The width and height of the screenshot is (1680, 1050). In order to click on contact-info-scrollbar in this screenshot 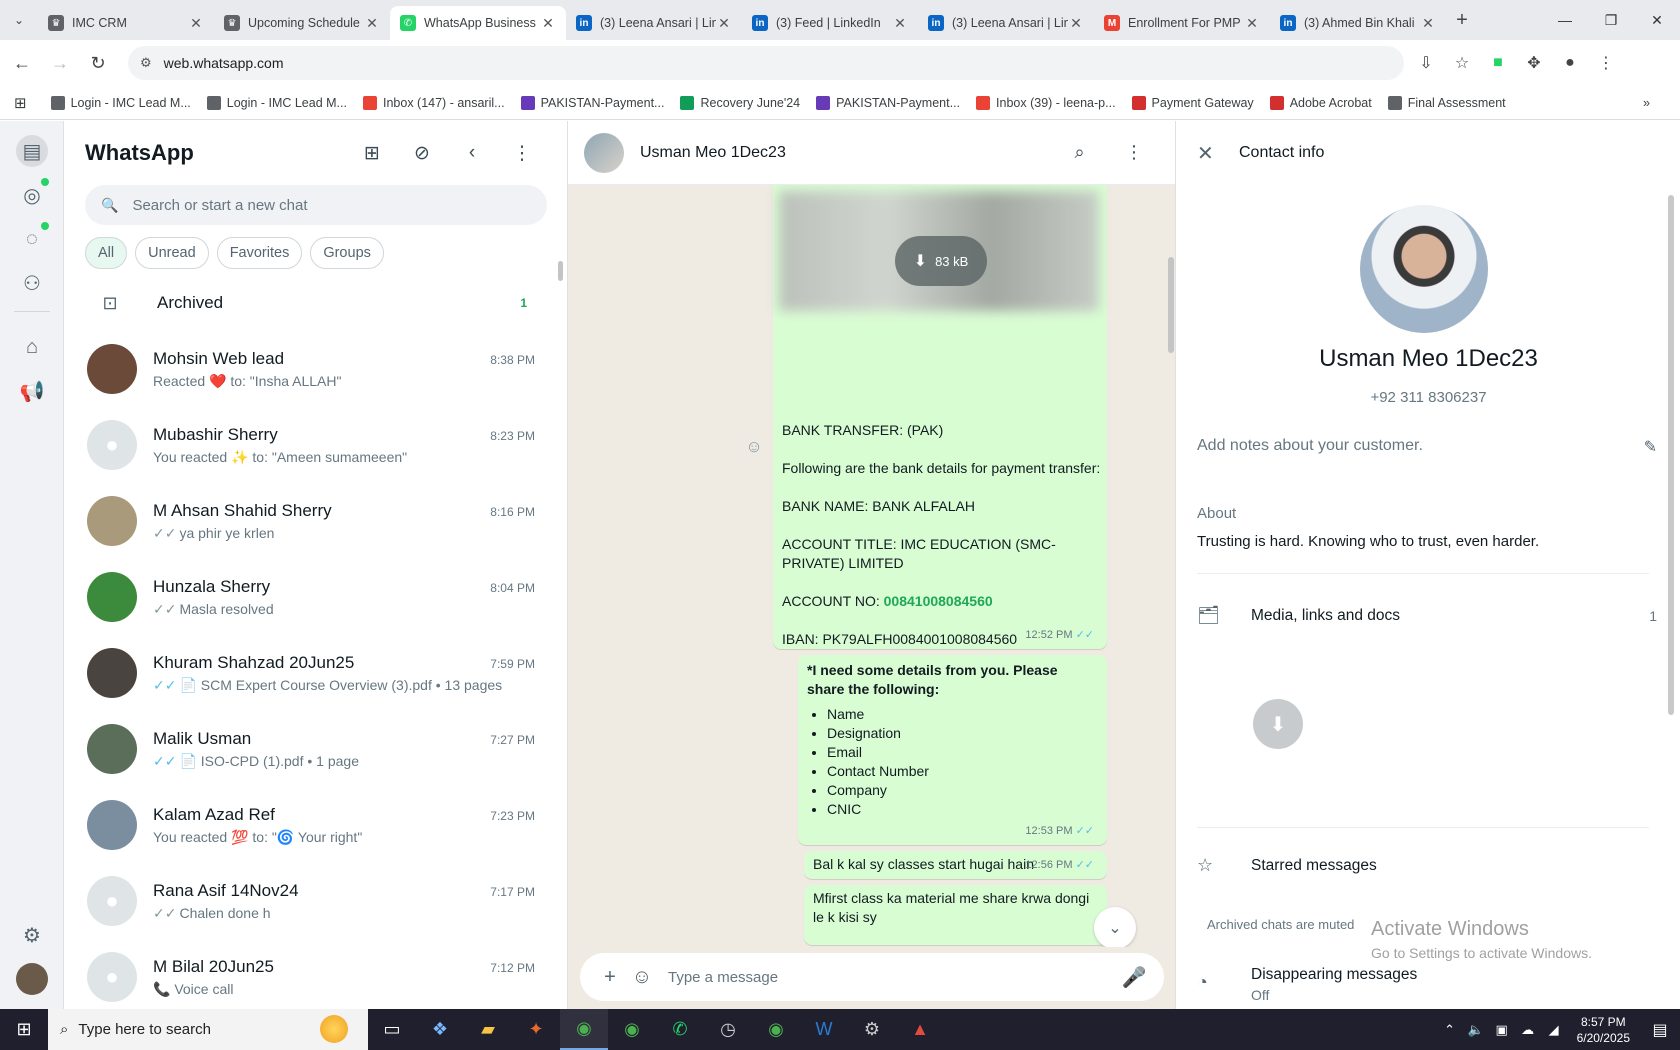, I will do `click(1671, 455)`.